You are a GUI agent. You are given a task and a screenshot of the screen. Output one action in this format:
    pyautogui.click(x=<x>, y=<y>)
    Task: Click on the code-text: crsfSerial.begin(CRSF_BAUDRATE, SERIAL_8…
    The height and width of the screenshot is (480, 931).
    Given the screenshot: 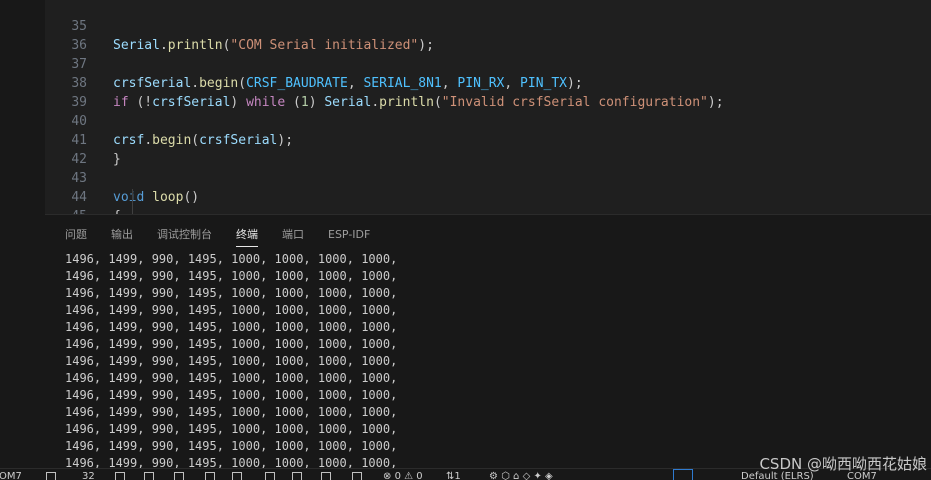 What is the action you would take?
    pyautogui.click(x=348, y=83)
    